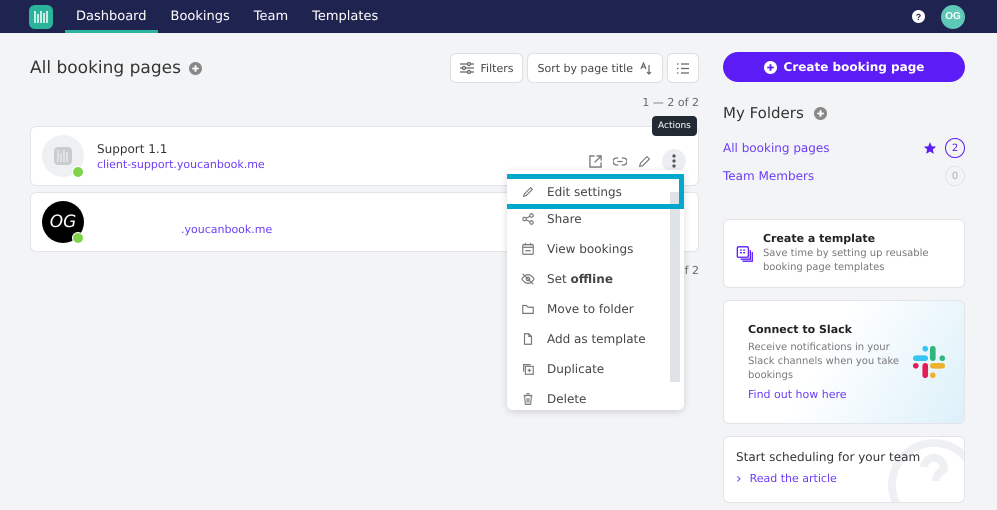  What do you see at coordinates (768, 176) in the screenshot?
I see `folder-link: Team Members` at bounding box center [768, 176].